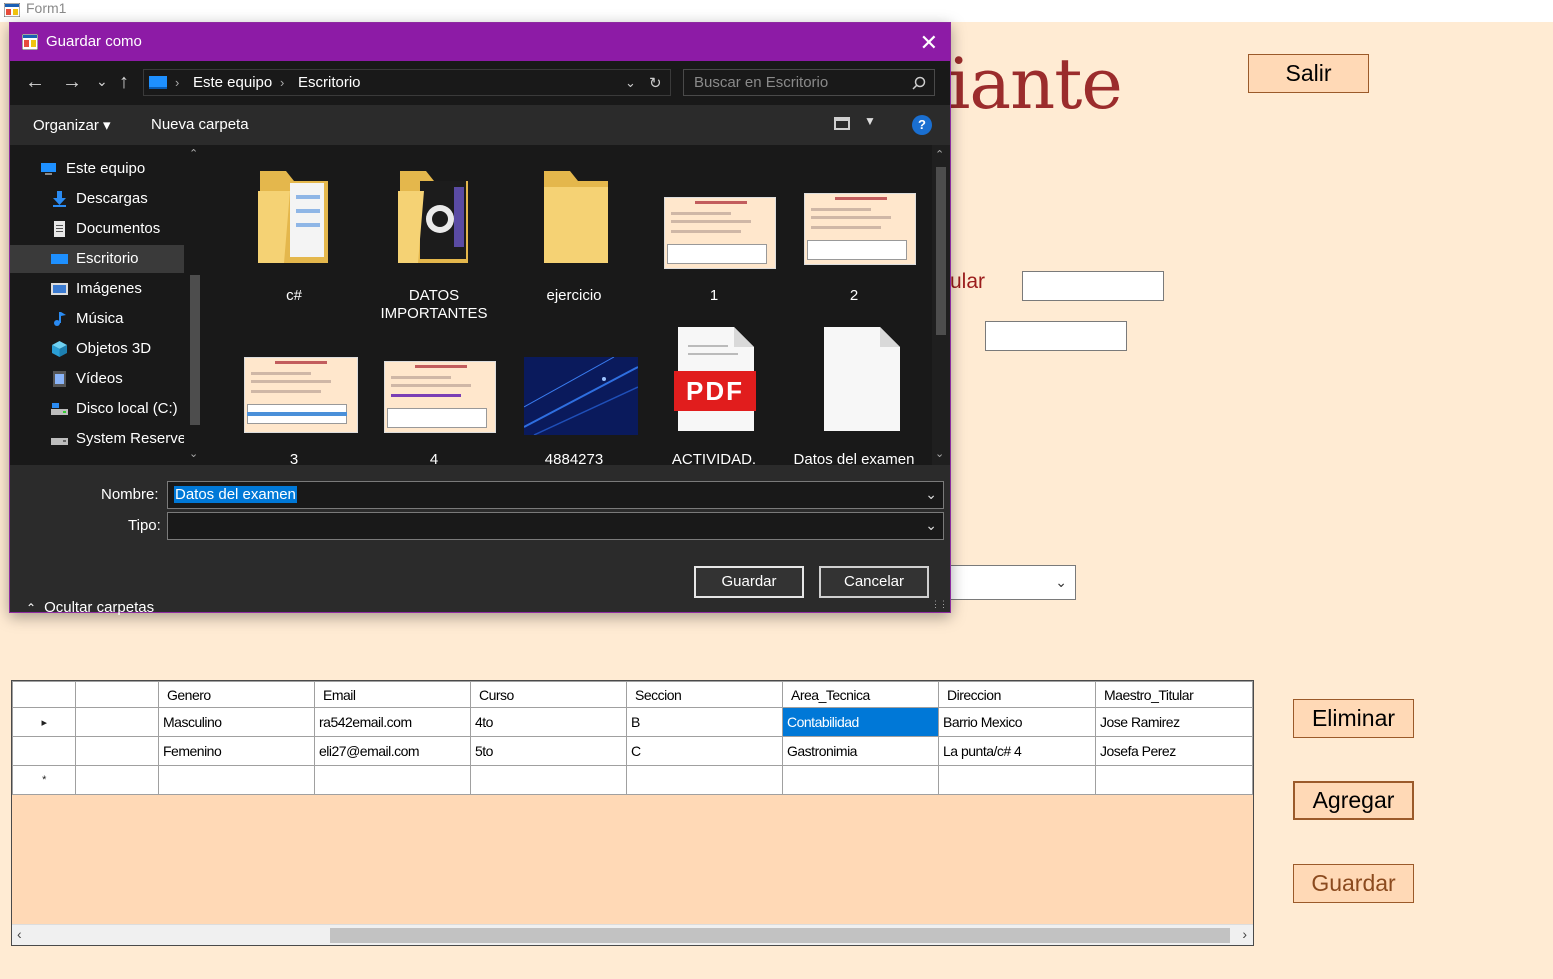 This screenshot has width=1553, height=979. I want to click on scroll-right-icon: ›, so click(1244, 934).